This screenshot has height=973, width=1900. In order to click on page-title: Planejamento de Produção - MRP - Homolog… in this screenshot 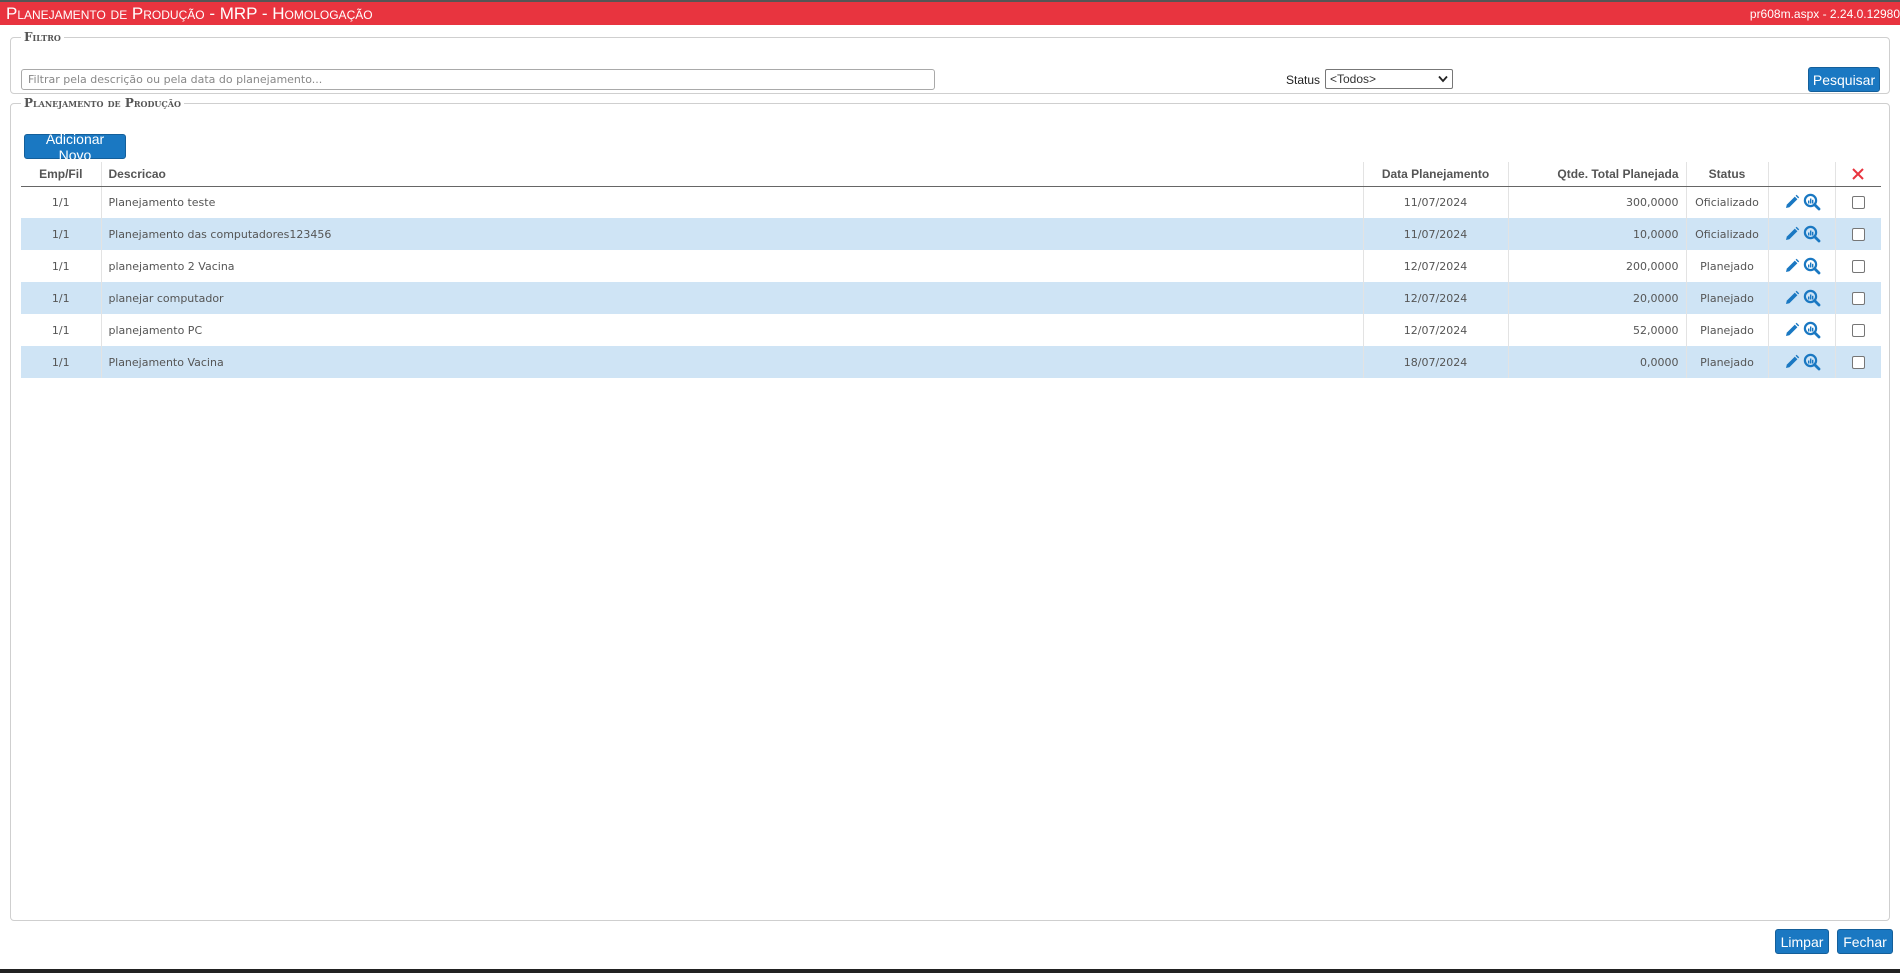, I will do `click(189, 13)`.